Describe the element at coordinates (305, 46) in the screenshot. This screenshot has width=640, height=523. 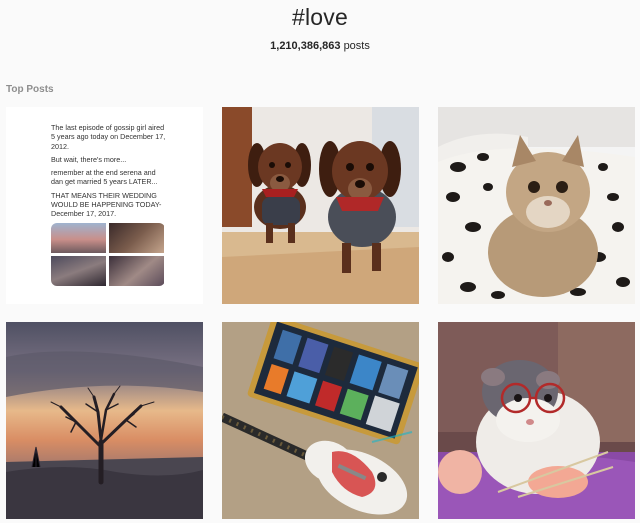
I see `post-count-number: 1,210,386,863` at that location.